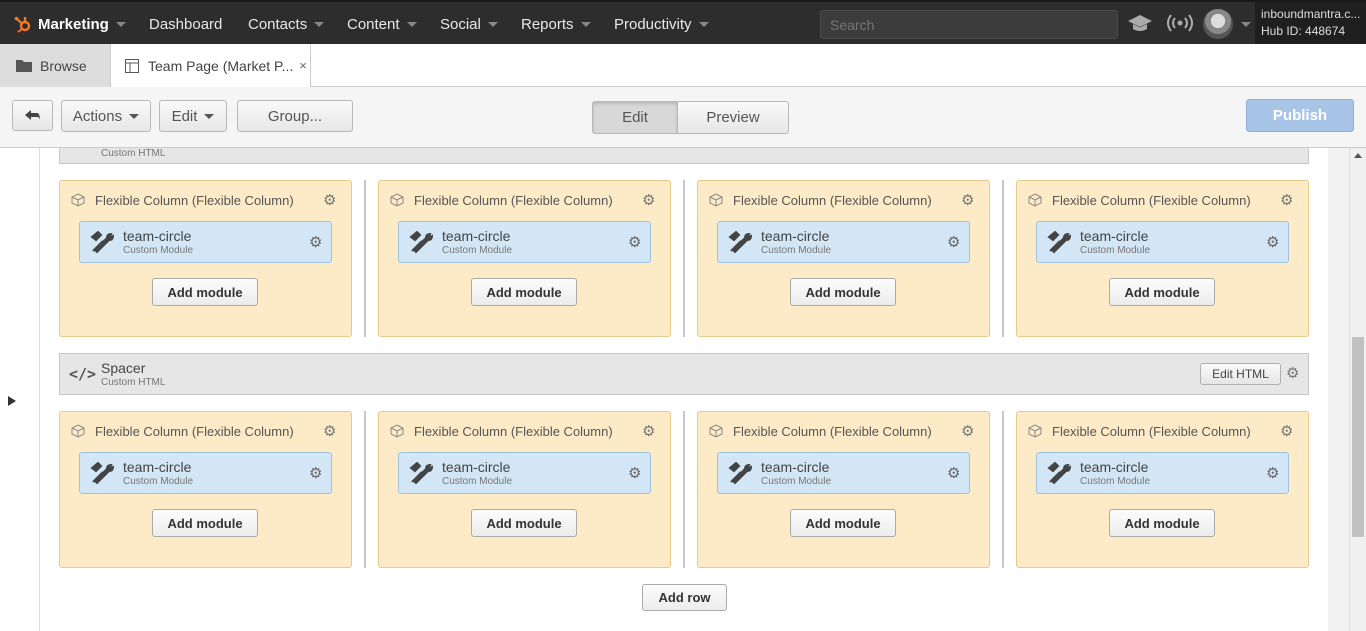 This screenshot has height=631, width=1366. What do you see at coordinates (1140, 23) in the screenshot?
I see `academy-cap-icon` at bounding box center [1140, 23].